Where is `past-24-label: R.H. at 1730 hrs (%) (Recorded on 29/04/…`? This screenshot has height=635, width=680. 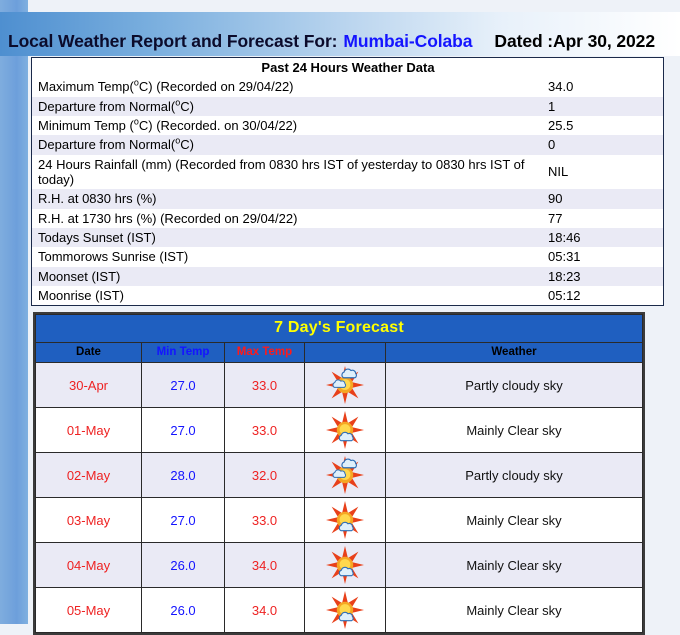 past-24-label: R.H. at 1730 hrs (%) (Recorded on 29/04/… is located at coordinates (168, 218).